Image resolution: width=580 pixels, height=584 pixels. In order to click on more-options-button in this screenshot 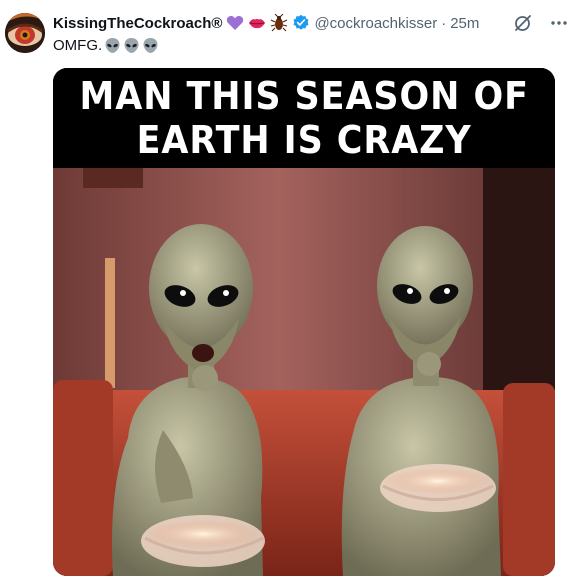, I will do `click(559, 23)`.